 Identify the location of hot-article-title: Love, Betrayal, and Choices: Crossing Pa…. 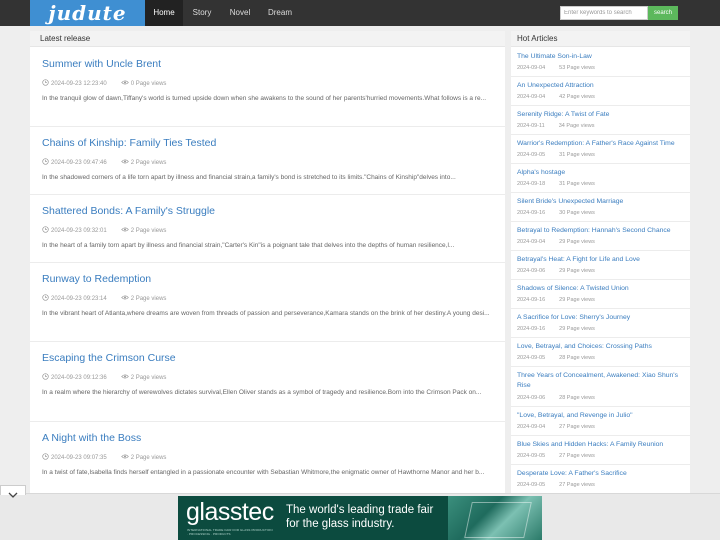
(603, 347).